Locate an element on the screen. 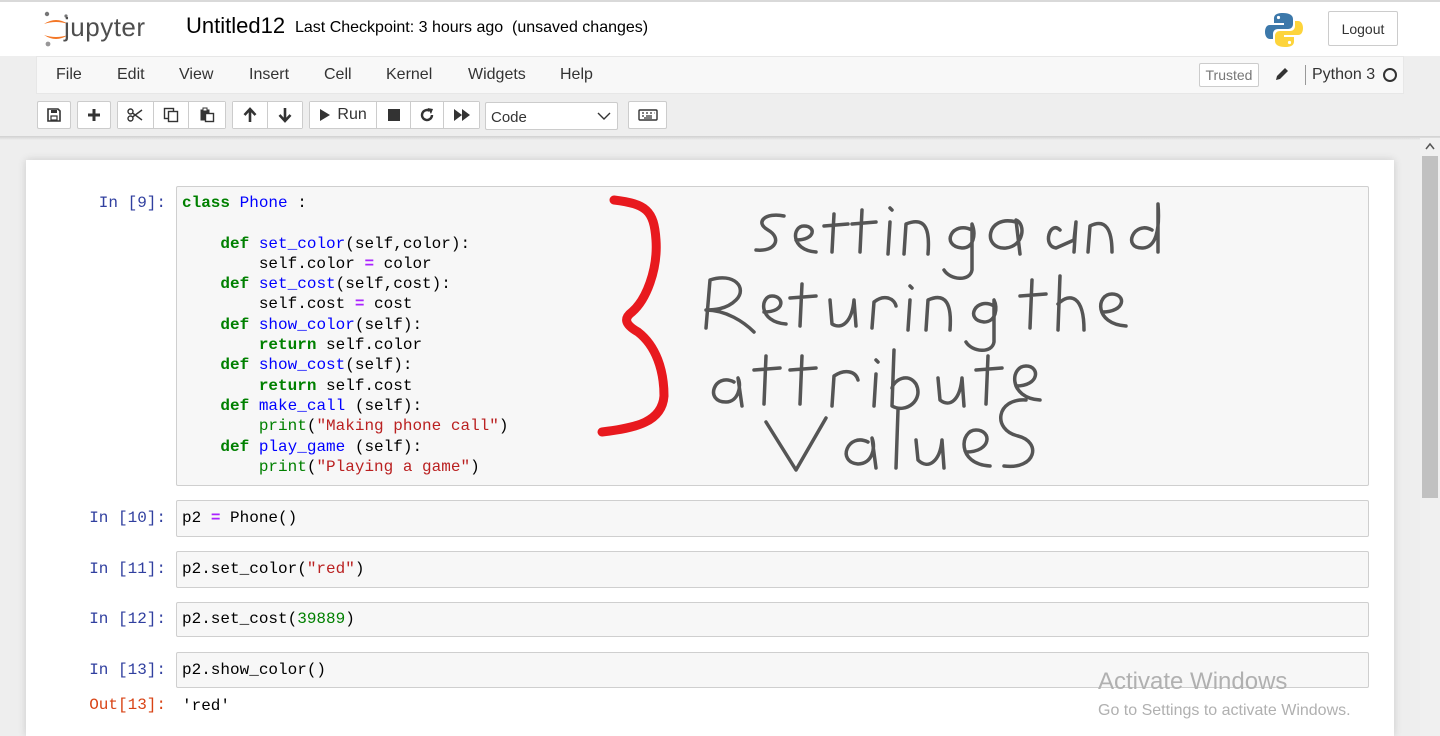  kernel-separator is located at coordinates (1305, 75).